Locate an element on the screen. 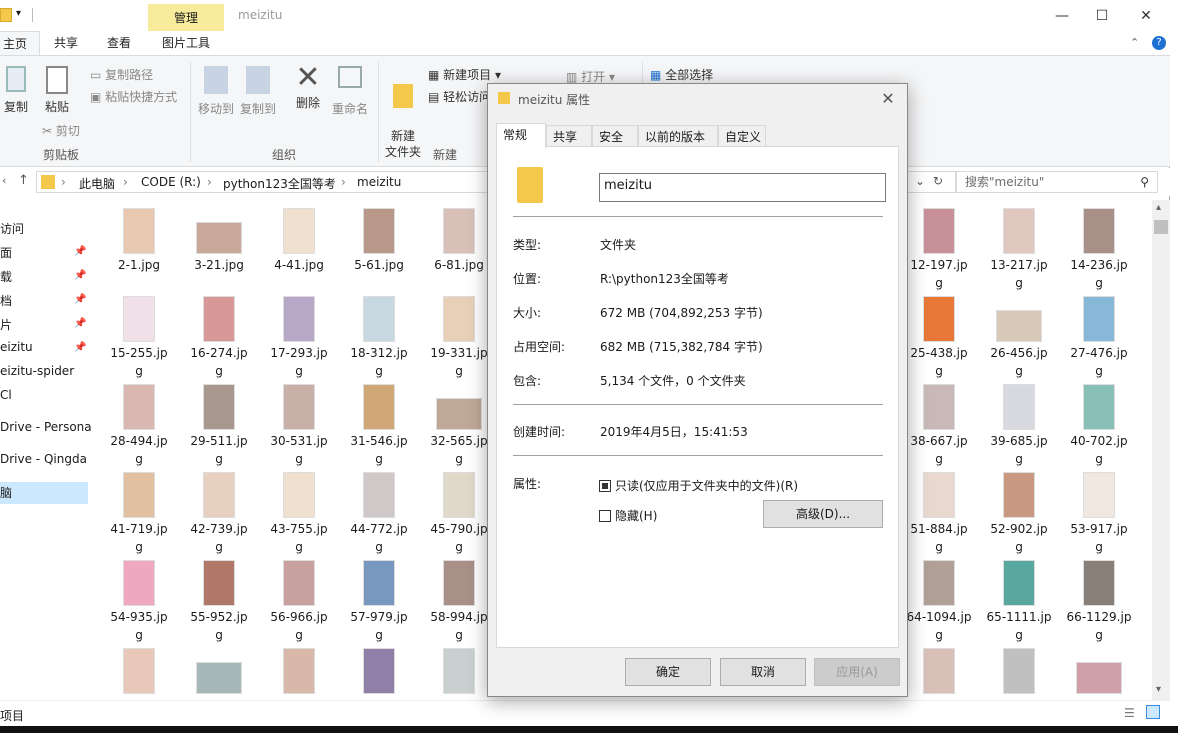 The height and width of the screenshot is (733, 1178). file-item: 19-331.jp g is located at coordinates (459, 338).